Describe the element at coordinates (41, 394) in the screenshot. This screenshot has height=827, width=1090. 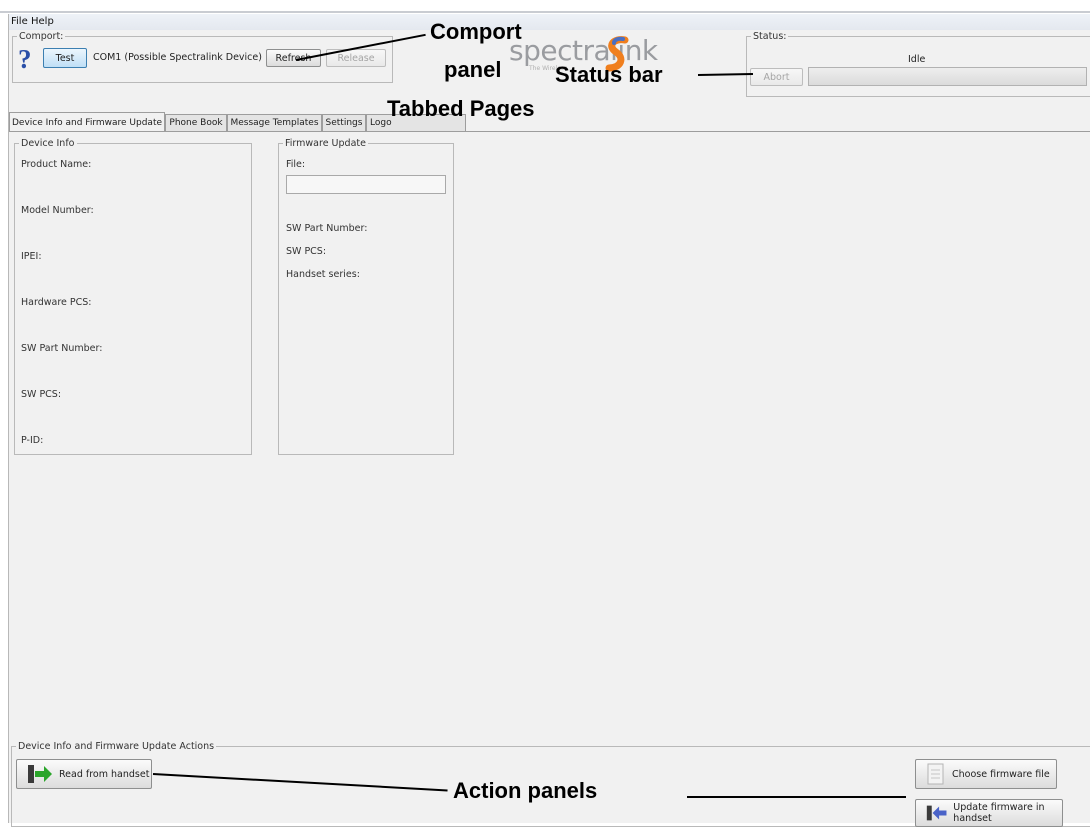
I see `sw-pcs-label: SW PCS:` at that location.